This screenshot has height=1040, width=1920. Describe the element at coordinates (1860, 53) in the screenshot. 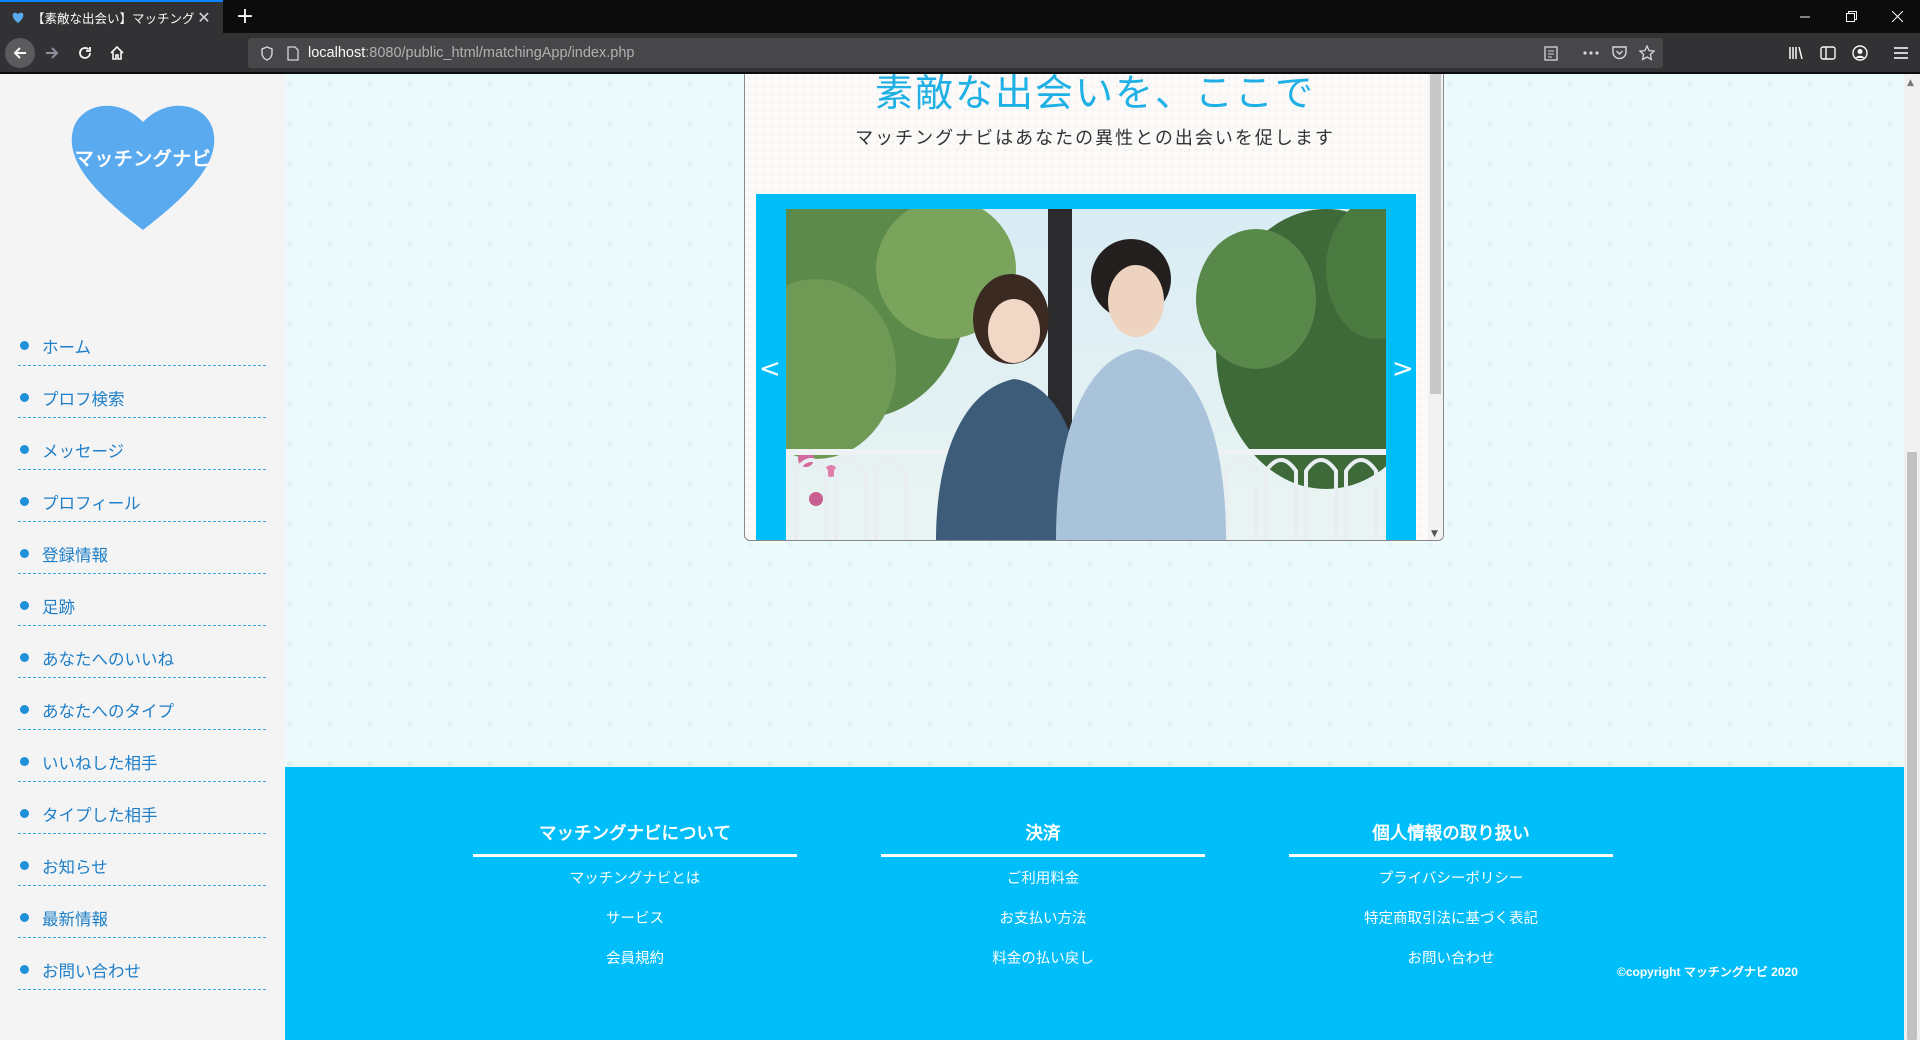

I see `account-icon` at that location.